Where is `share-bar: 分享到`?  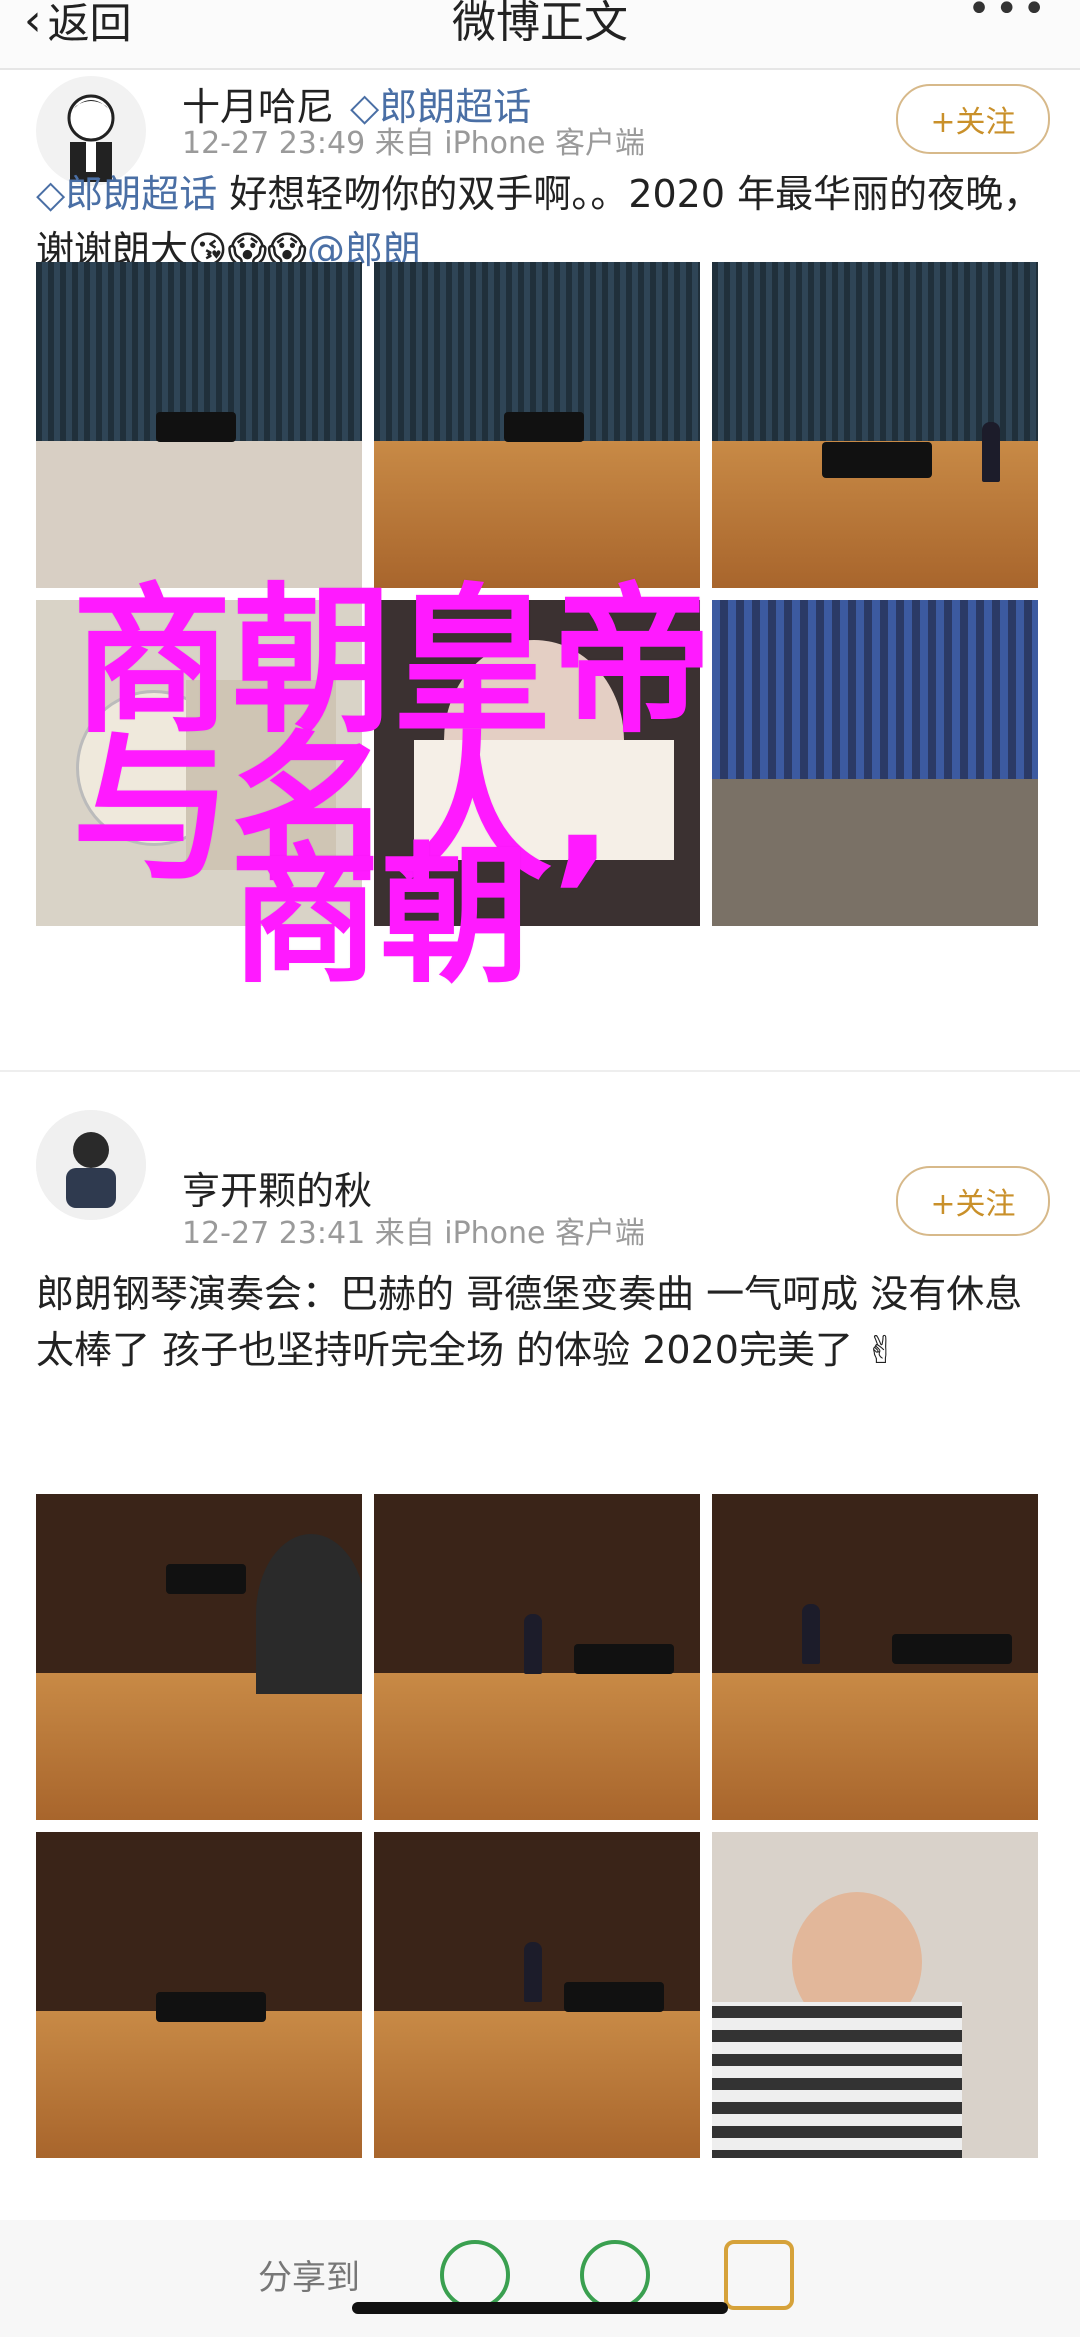 share-bar: 分享到 is located at coordinates (540, 2278).